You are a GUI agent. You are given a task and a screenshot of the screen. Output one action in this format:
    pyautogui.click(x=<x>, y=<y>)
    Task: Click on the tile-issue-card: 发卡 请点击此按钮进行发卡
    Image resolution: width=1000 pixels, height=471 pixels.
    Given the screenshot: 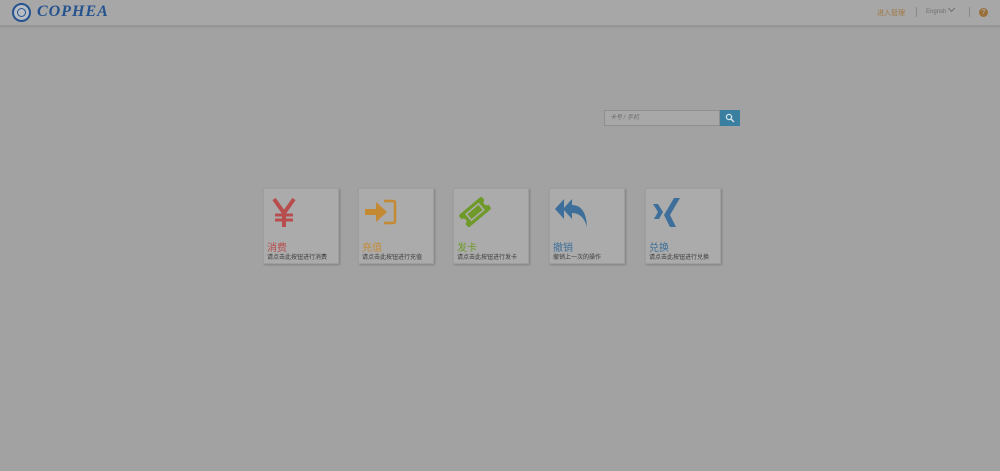 What is the action you would take?
    pyautogui.click(x=491, y=226)
    